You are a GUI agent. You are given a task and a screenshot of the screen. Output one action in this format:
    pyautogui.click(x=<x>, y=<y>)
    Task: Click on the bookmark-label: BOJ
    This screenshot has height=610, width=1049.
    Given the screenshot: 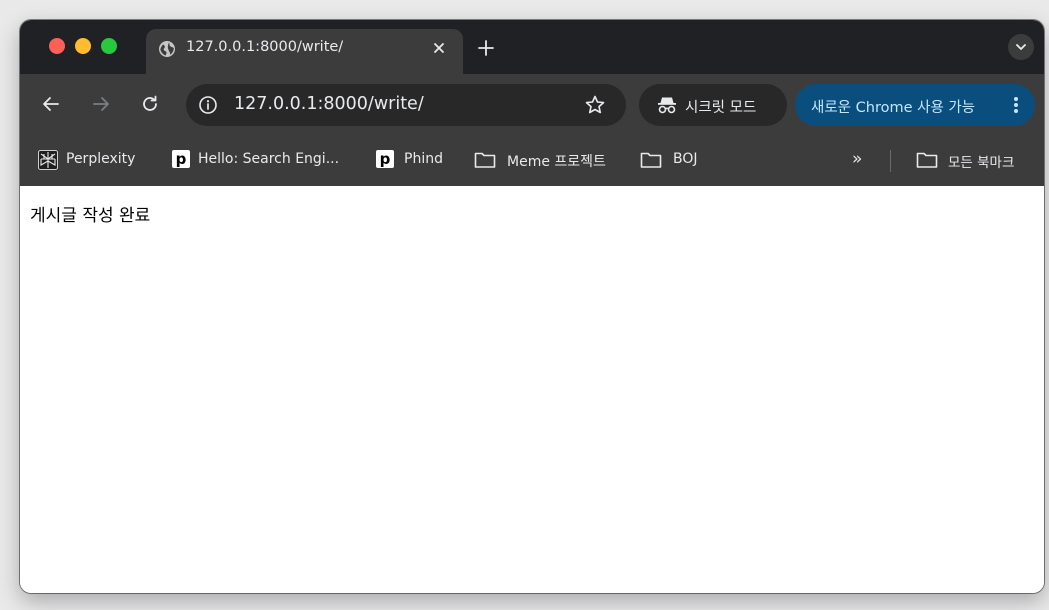 What is the action you would take?
    pyautogui.click(x=685, y=159)
    